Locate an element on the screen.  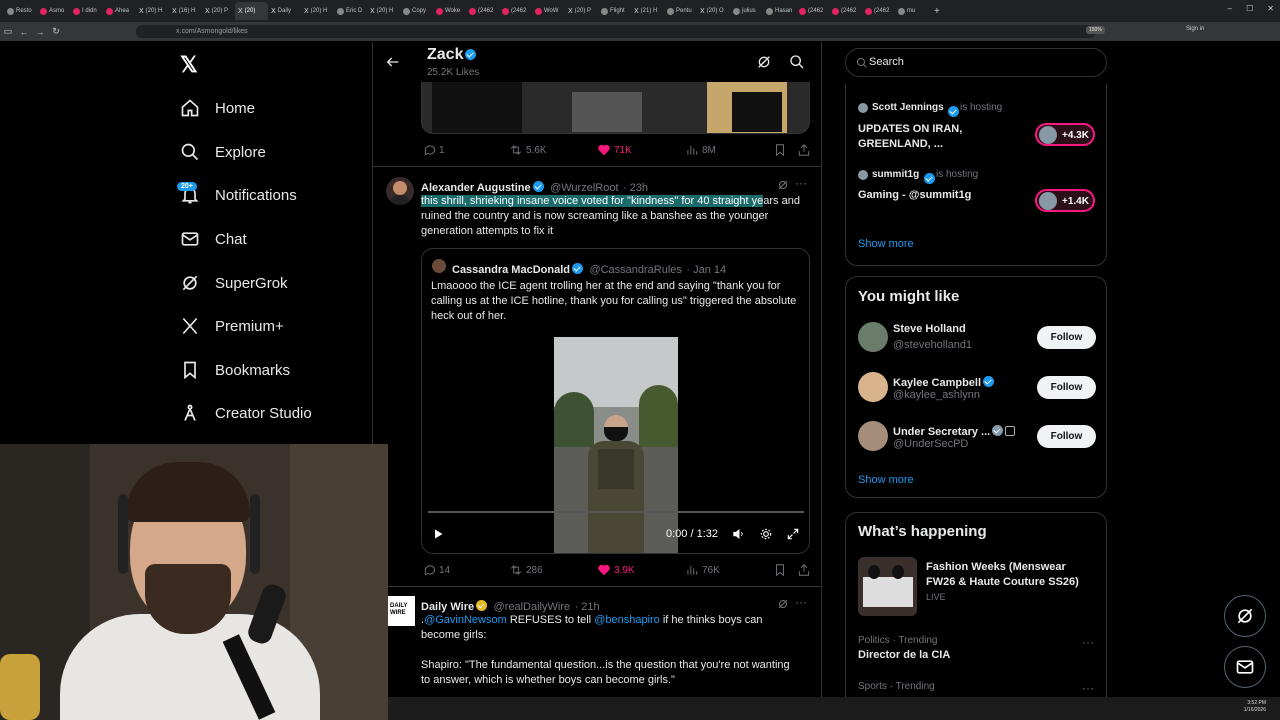
browser-tab: Eric D is located at coordinates (350, 11).